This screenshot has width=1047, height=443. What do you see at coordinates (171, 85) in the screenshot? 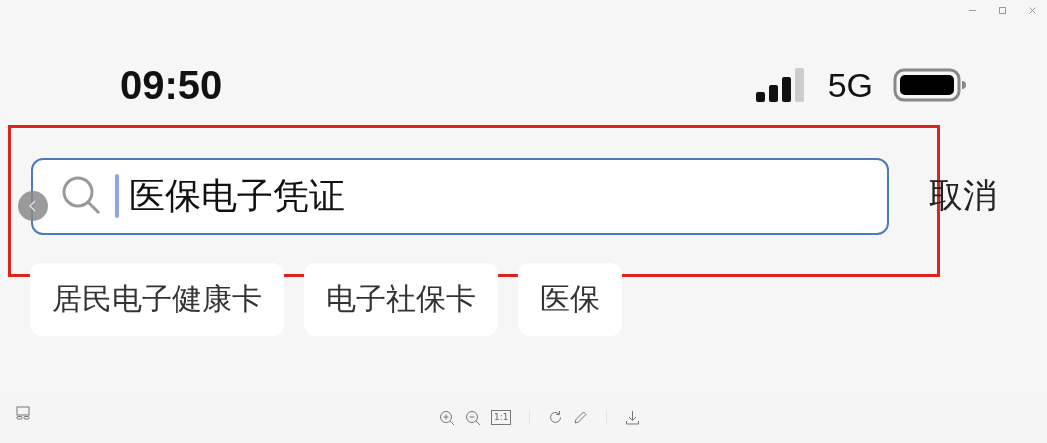
I see `status-time: 09:50` at bounding box center [171, 85].